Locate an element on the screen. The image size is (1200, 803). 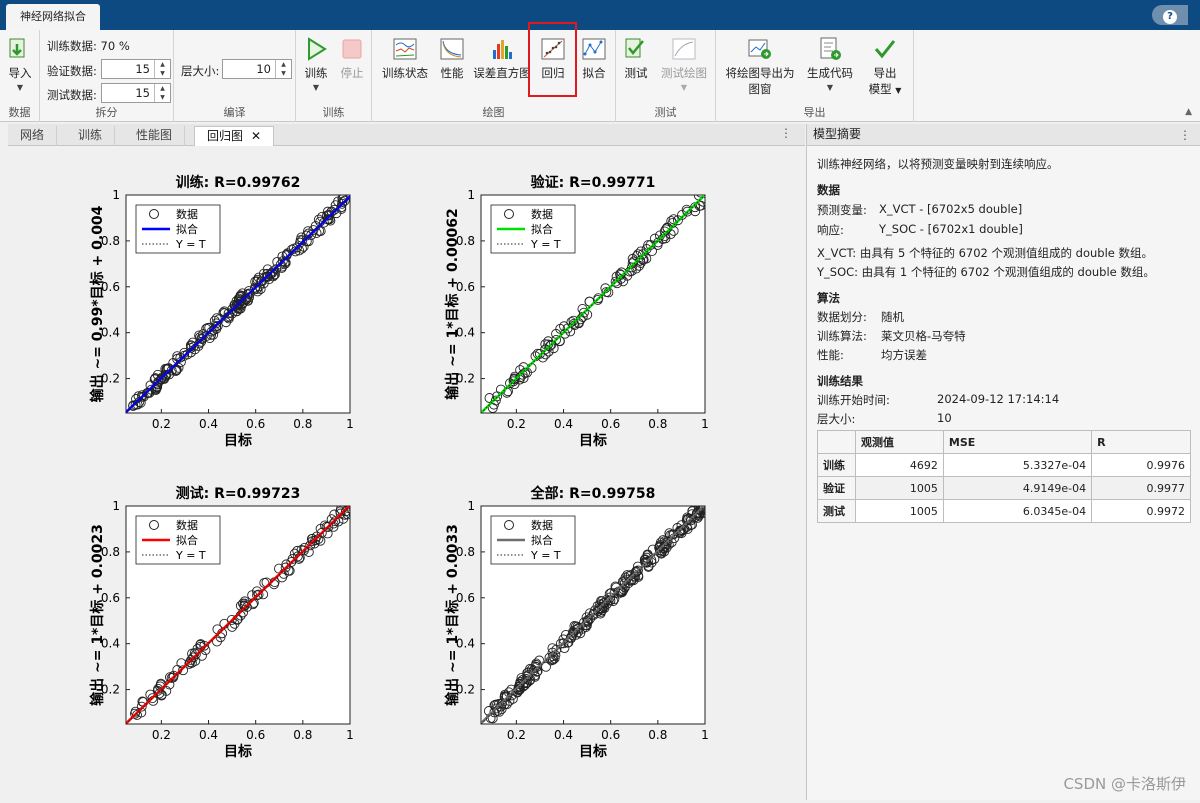
tab-network: 网络 is located at coordinates (33, 136).